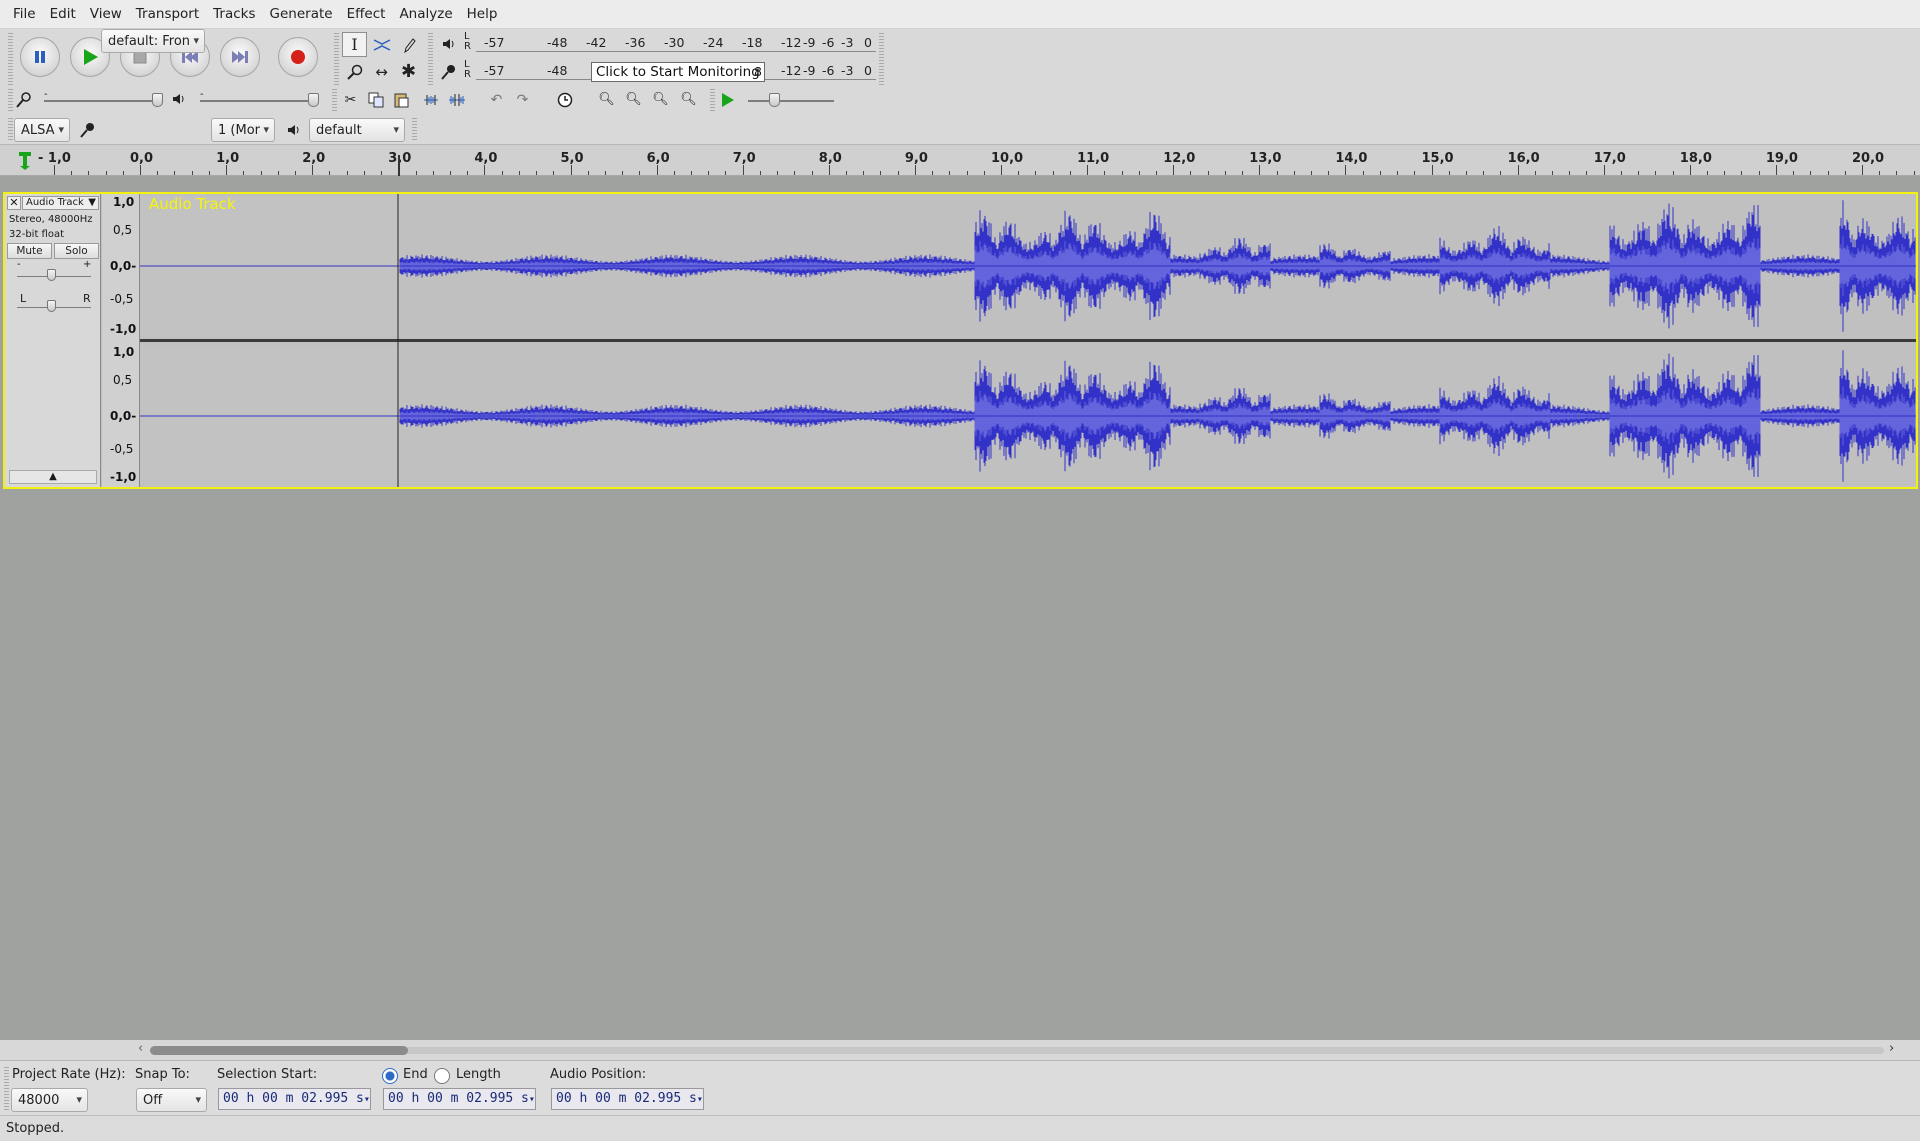 Image resolution: width=1920 pixels, height=1141 pixels. Describe the element at coordinates (633, 99) in the screenshot. I see `zoom-out-button: 🔍︎` at that location.